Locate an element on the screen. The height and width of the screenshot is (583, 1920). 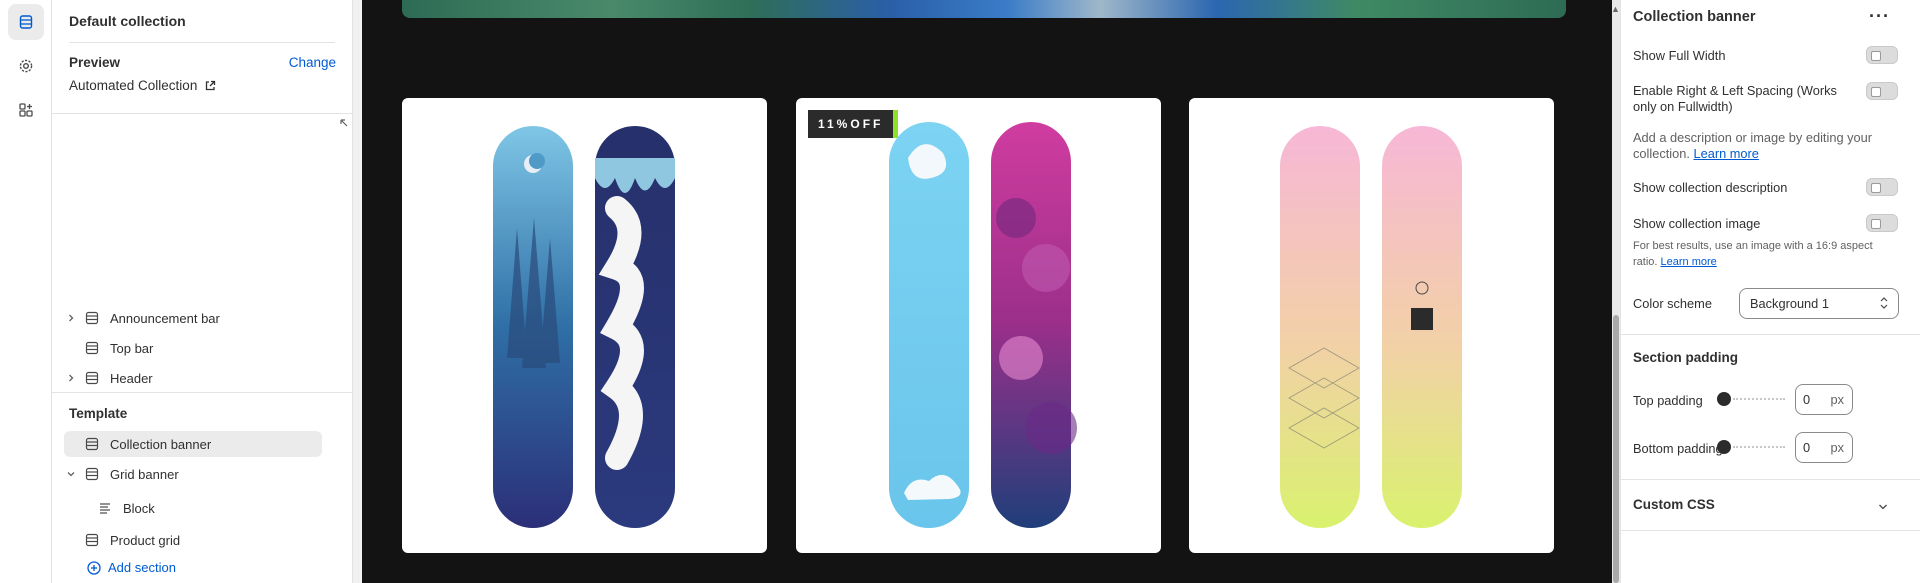
collection-name: Automated Collection is located at coordinates (133, 85).